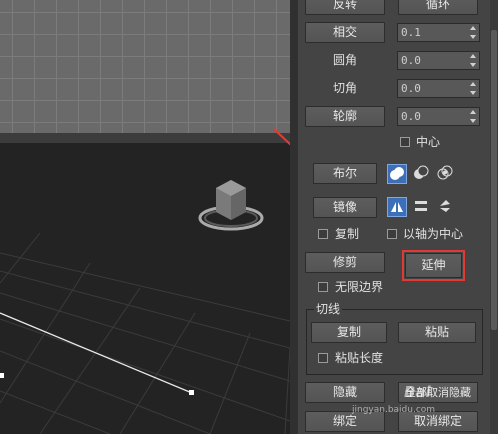  Describe the element at coordinates (323, 234) in the screenshot. I see `copy-checkbox` at that location.